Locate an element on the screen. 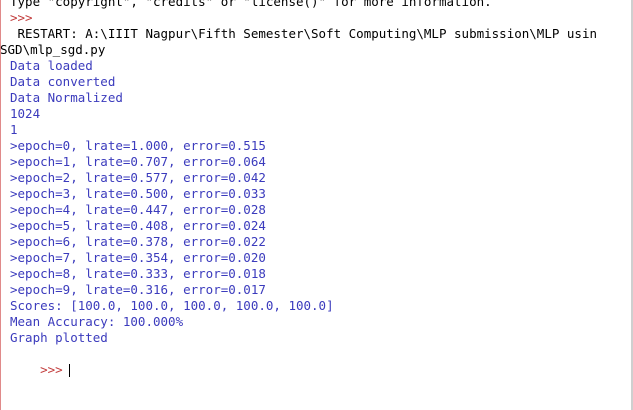 The height and width of the screenshot is (410, 633). output-1024: 1024 is located at coordinates (25, 113).